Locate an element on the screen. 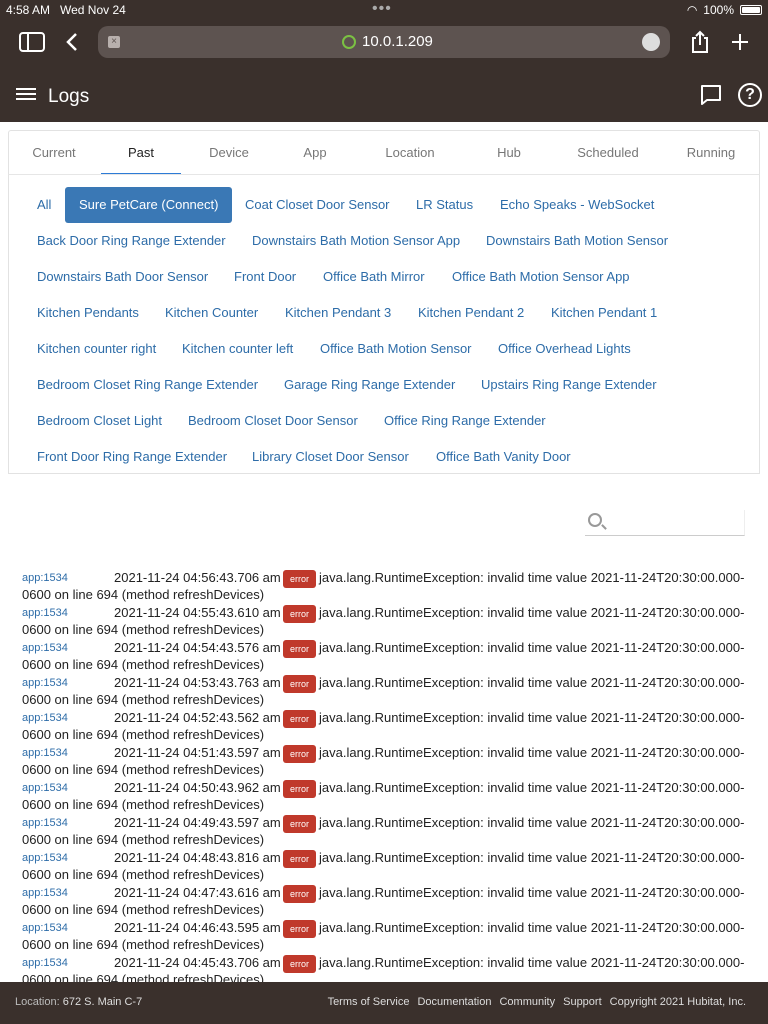  filter-kitchen-pendants: Kitchen Pendants is located at coordinates (88, 313).